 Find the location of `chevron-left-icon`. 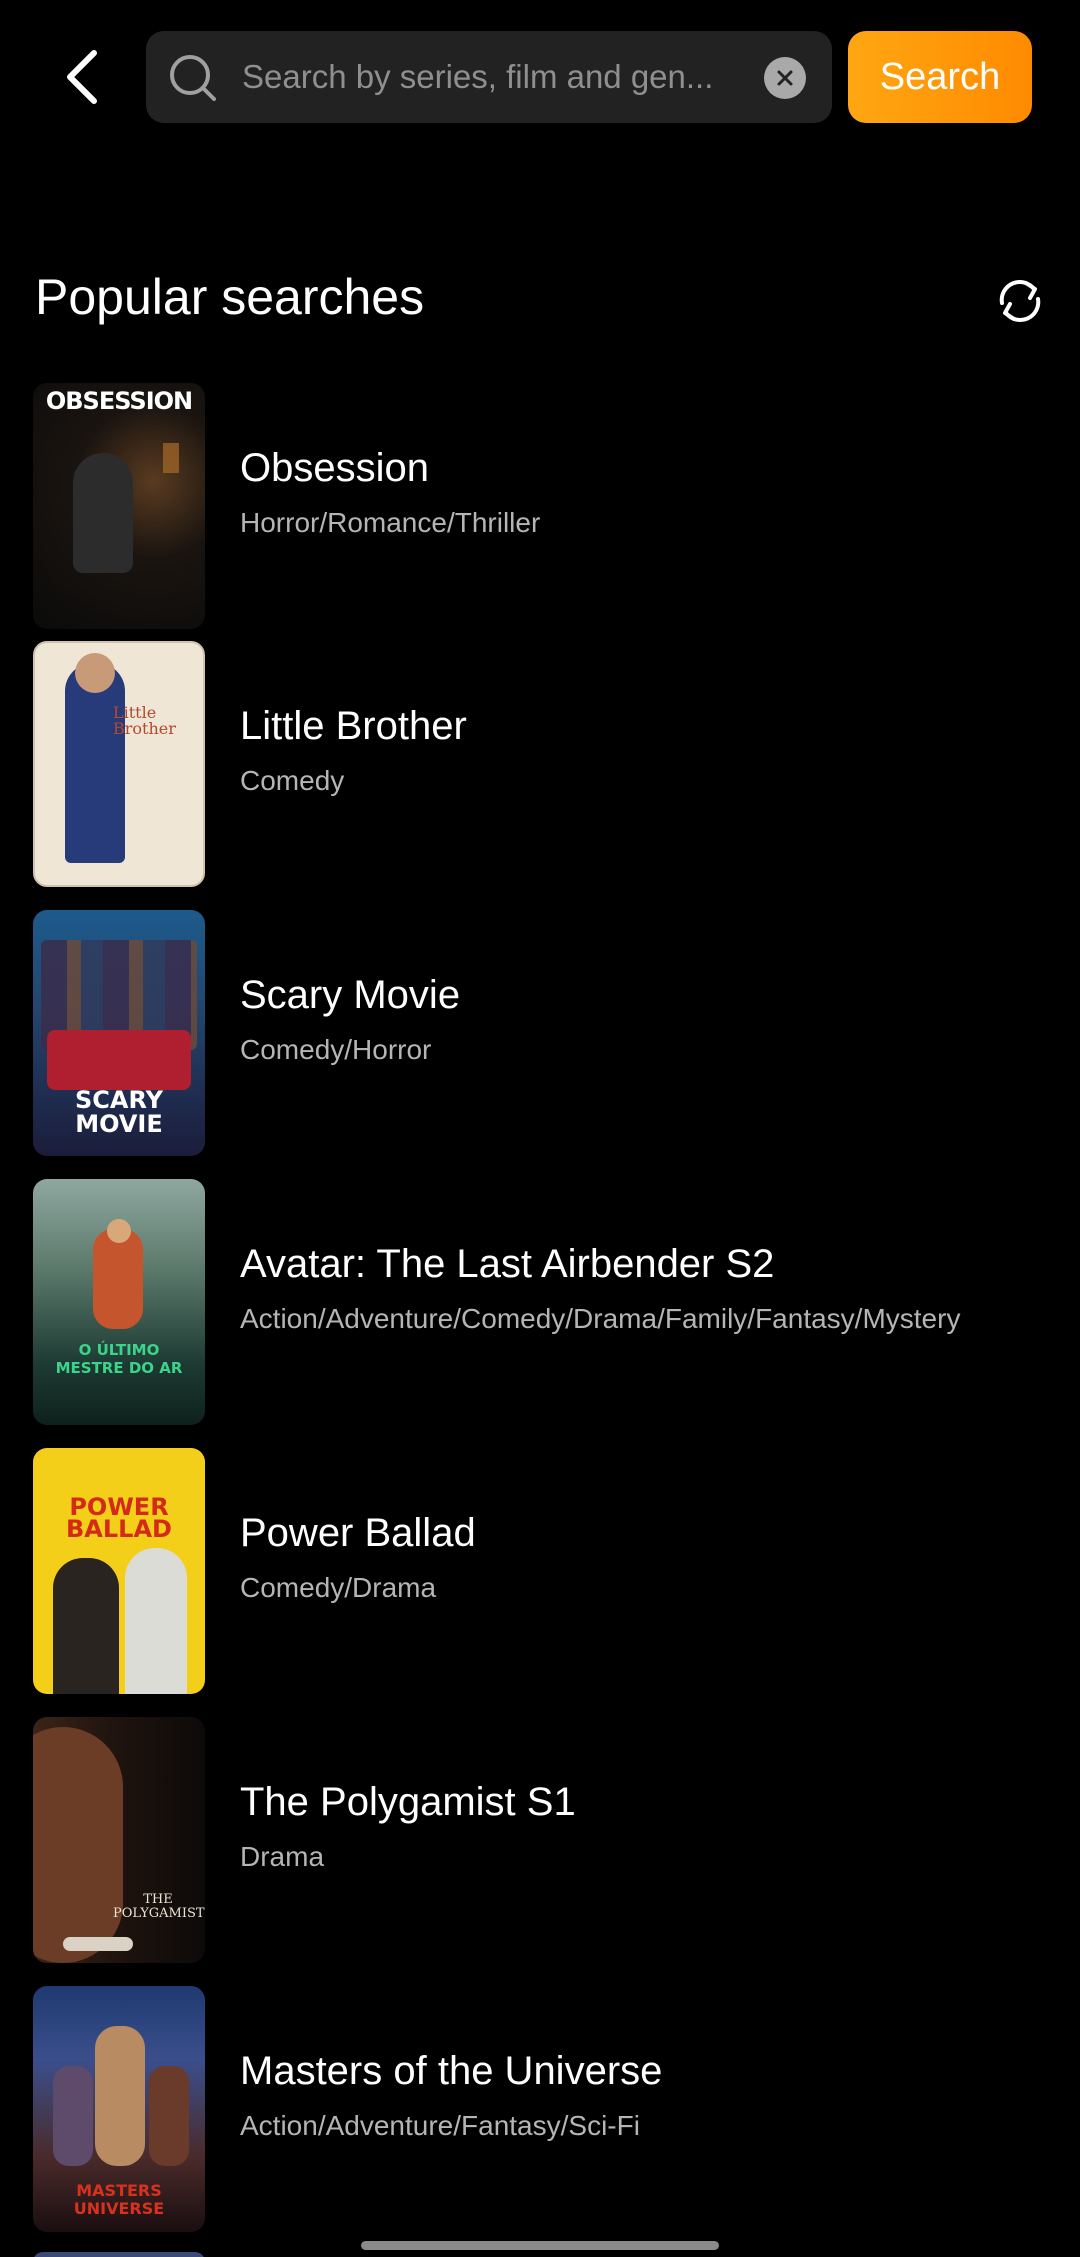

chevron-left-icon is located at coordinates (82, 77).